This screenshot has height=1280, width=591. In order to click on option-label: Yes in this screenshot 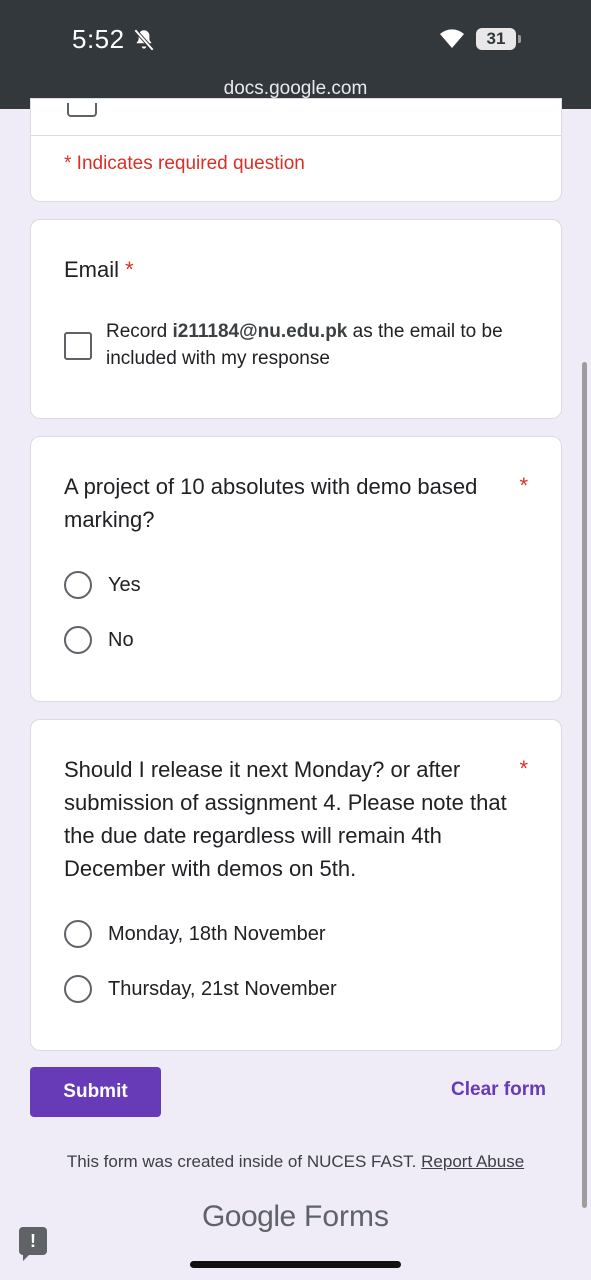, I will do `click(124, 584)`.